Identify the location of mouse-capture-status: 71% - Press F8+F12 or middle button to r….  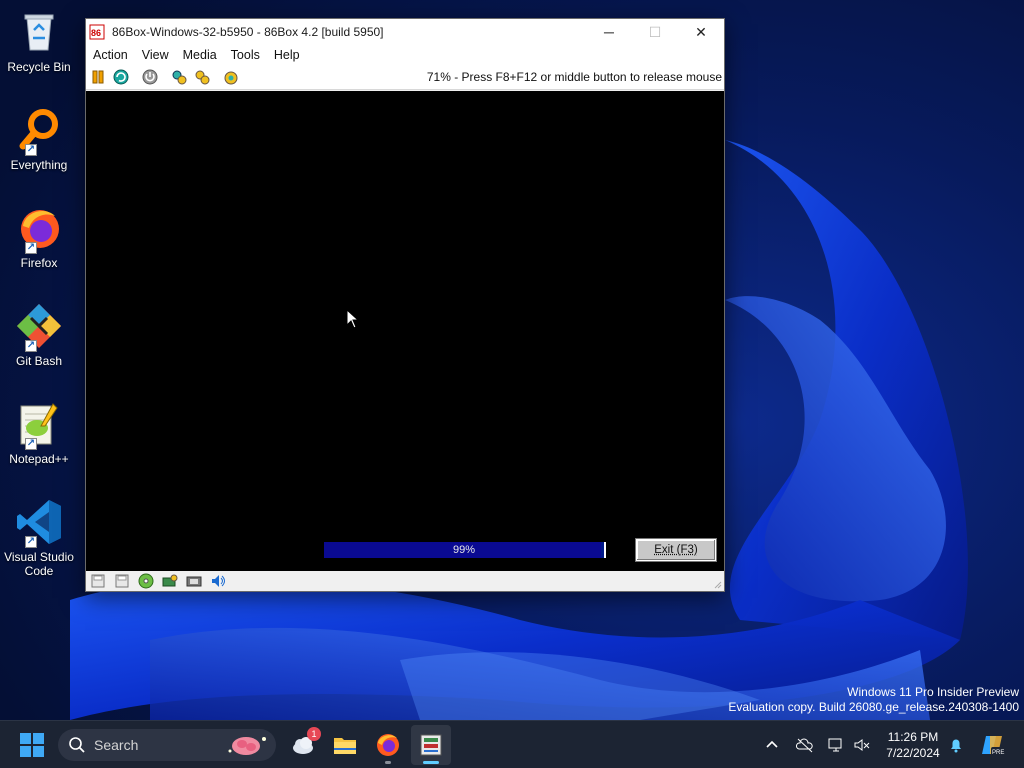
(574, 77).